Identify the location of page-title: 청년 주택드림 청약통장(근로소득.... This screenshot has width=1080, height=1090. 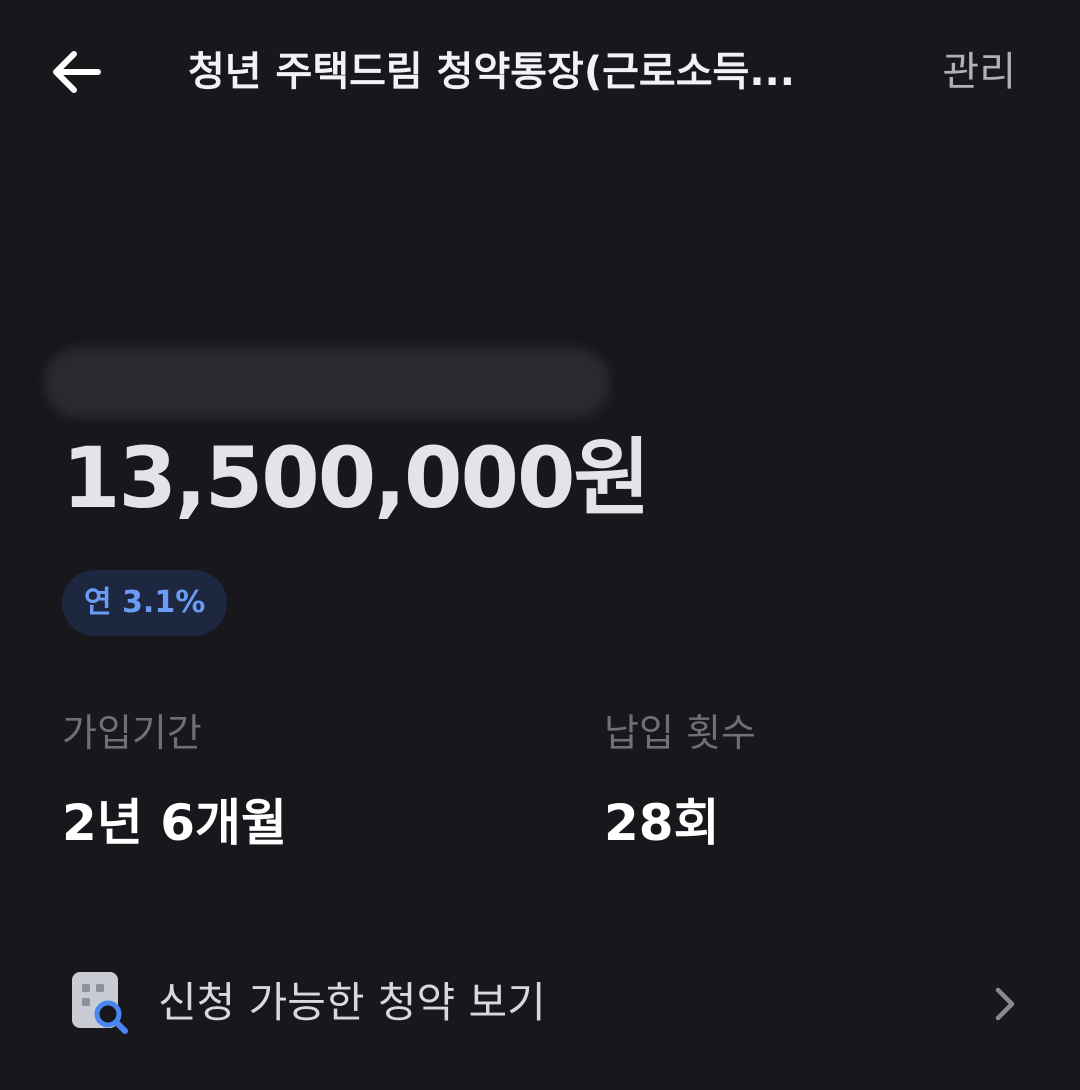
(491, 72).